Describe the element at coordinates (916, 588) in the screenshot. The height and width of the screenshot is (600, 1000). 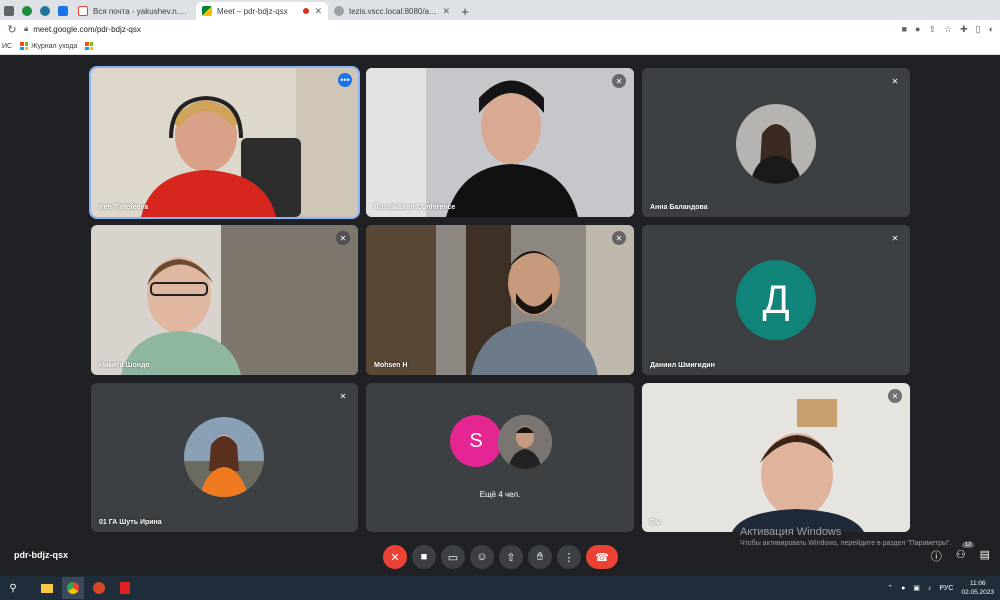
I see `network-icon: ▣` at that location.